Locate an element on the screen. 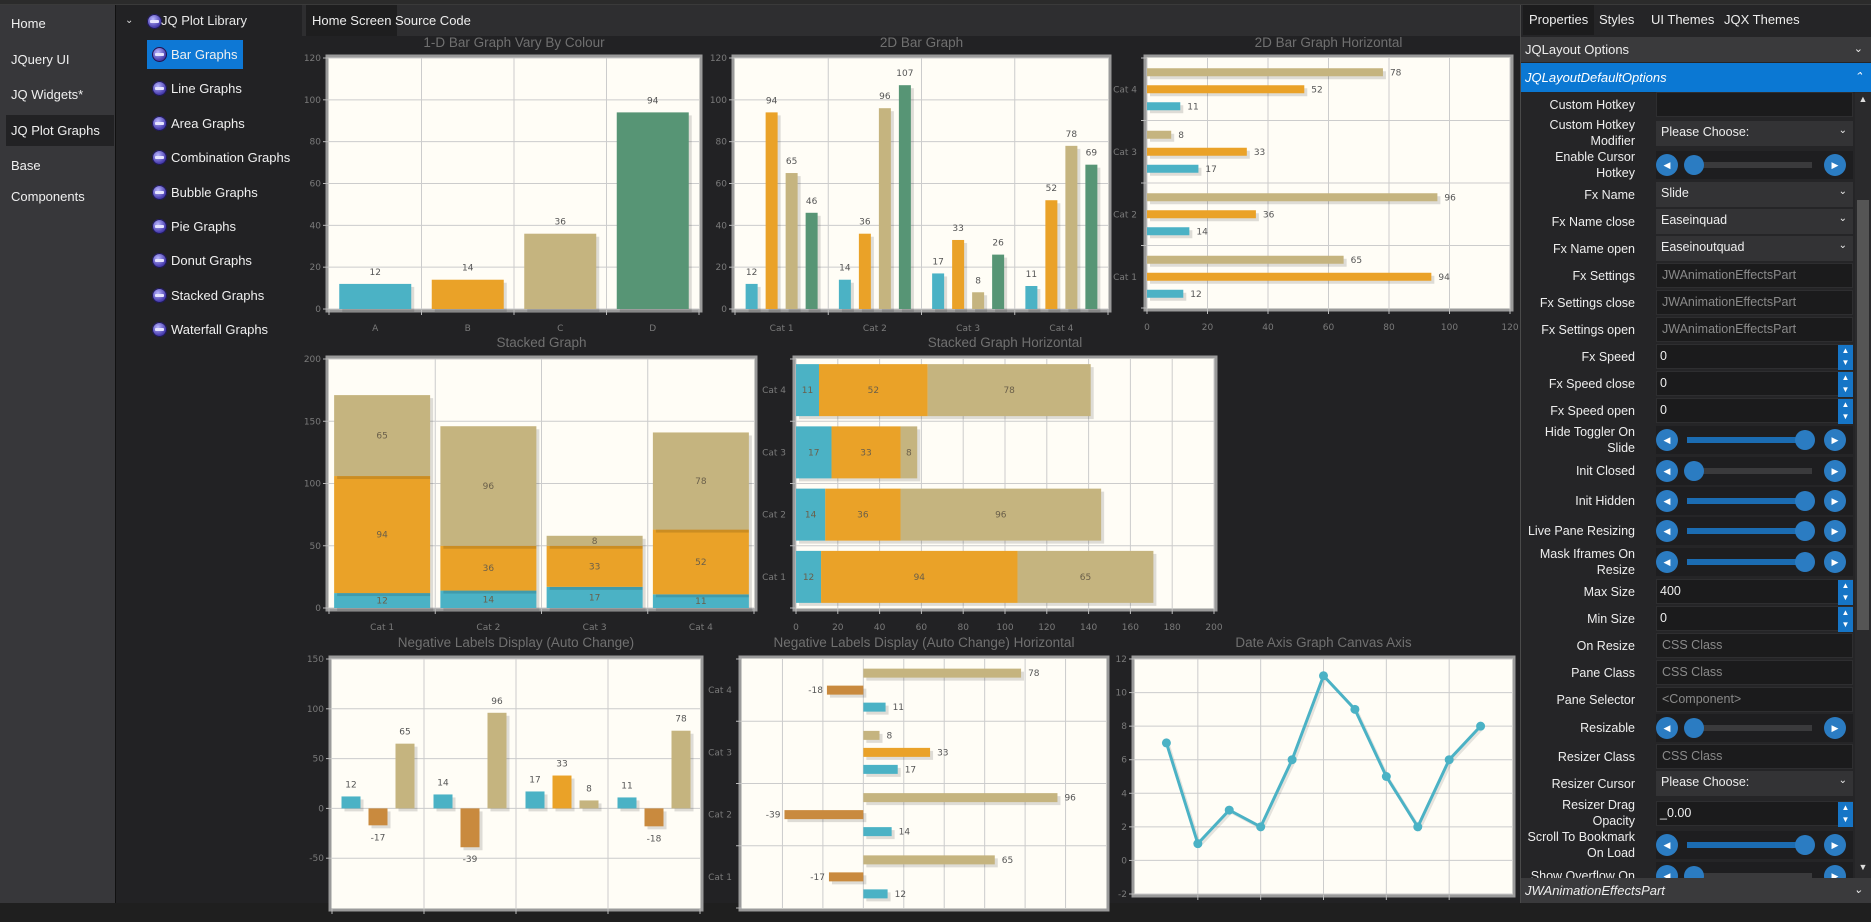 The height and width of the screenshot is (922, 1871). pane-class-input: CSS Class is located at coordinates (1754, 672).